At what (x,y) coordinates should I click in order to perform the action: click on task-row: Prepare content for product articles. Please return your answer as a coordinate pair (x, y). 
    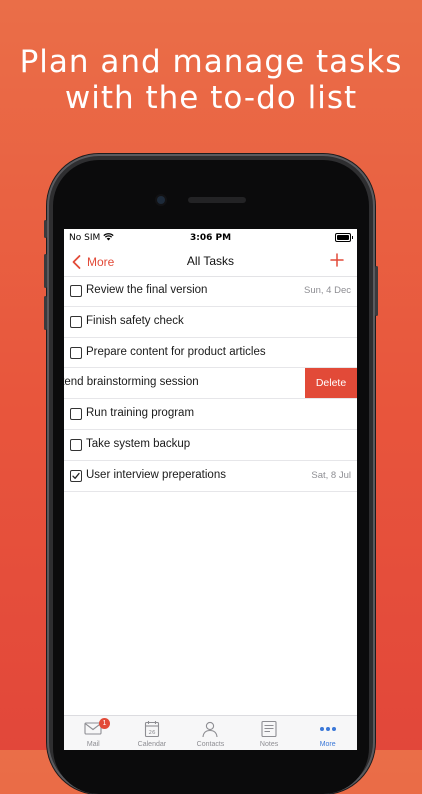
    Looking at the image, I should click on (210, 353).